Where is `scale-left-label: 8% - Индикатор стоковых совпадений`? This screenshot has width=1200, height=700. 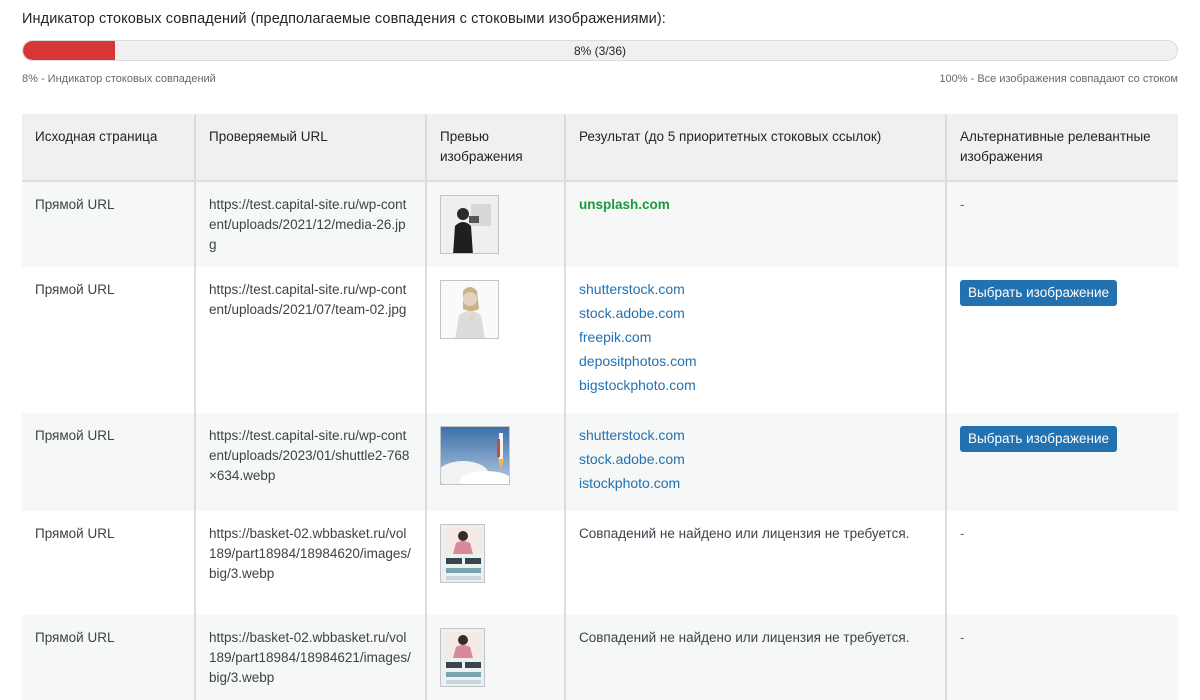 scale-left-label: 8% - Индикатор стоковых совпадений is located at coordinates (119, 79).